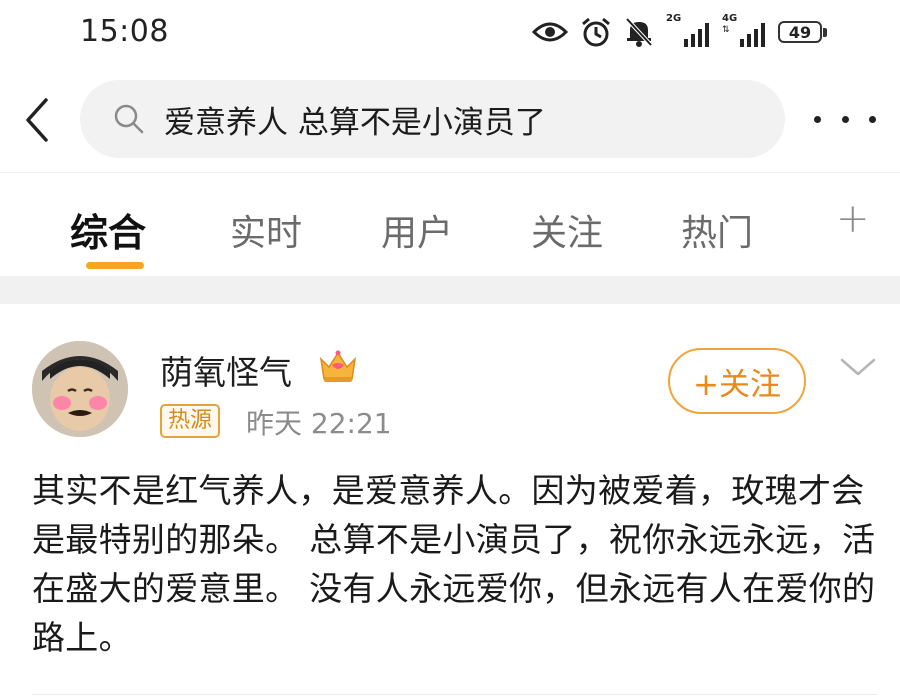 The width and height of the screenshot is (900, 699). Describe the element at coordinates (129, 119) in the screenshot. I see `search-icon` at that location.